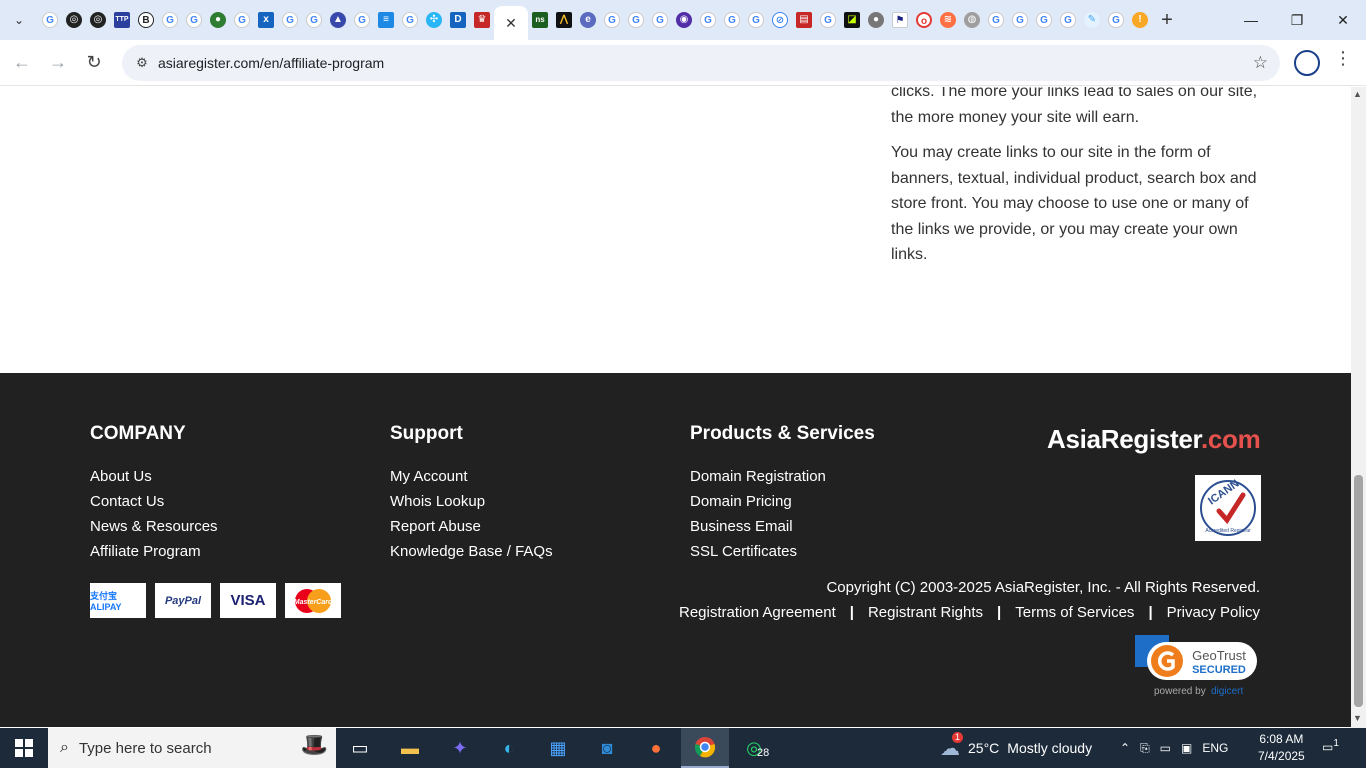  I want to click on tab-favicon: ns, so click(540, 20).